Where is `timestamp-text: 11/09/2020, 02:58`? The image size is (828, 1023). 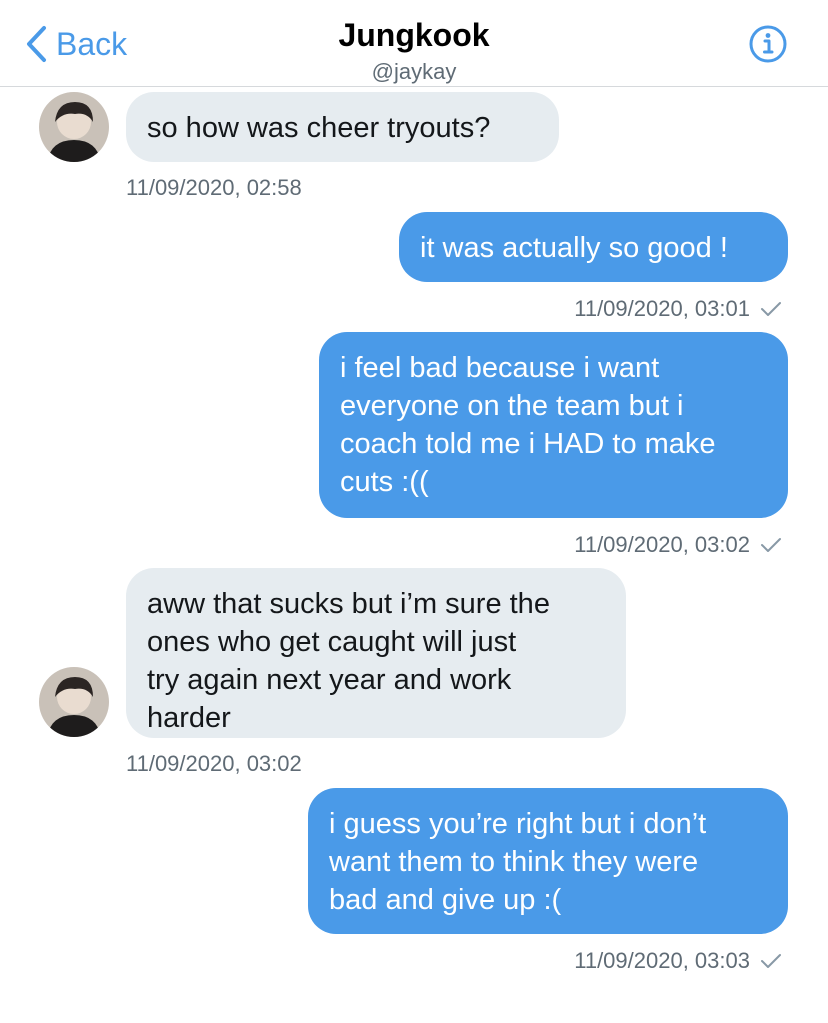
timestamp-text: 11/09/2020, 02:58 is located at coordinates (214, 187).